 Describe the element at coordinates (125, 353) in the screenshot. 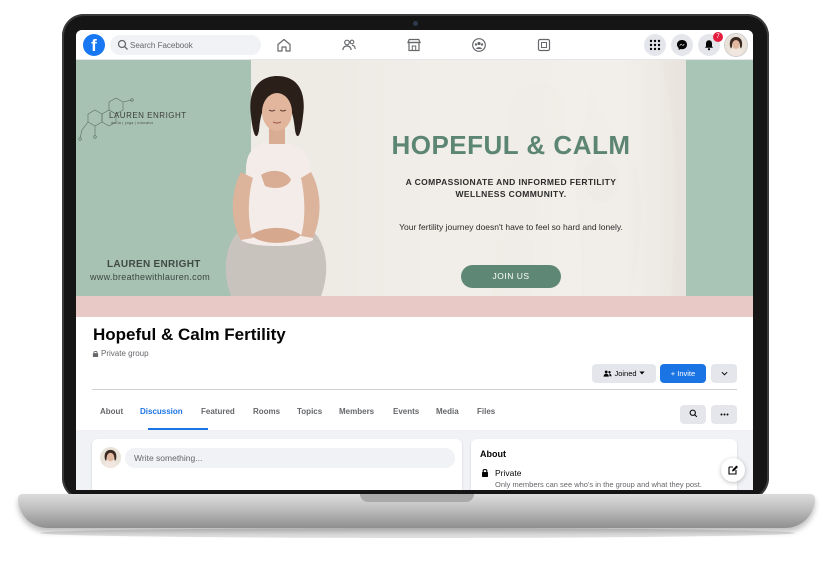

I see `privacy-label: Private group` at that location.